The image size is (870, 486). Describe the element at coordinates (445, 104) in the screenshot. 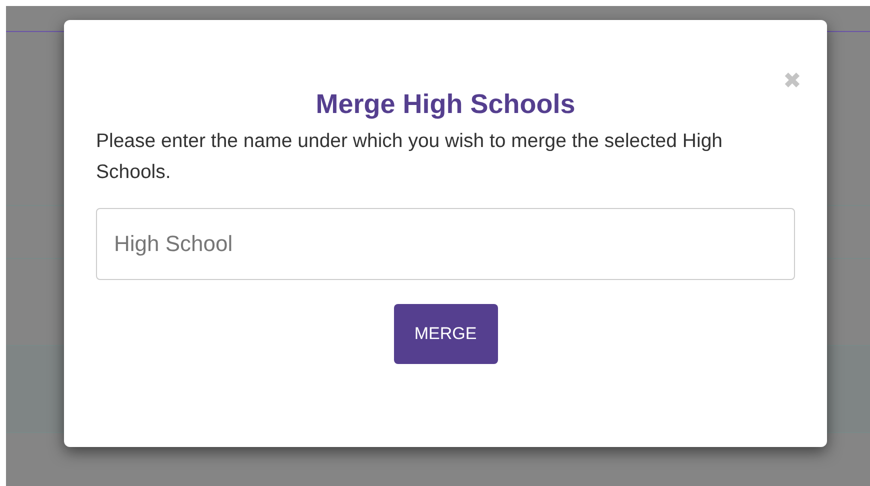

I see `dialog-title: Merge High Schools` at that location.